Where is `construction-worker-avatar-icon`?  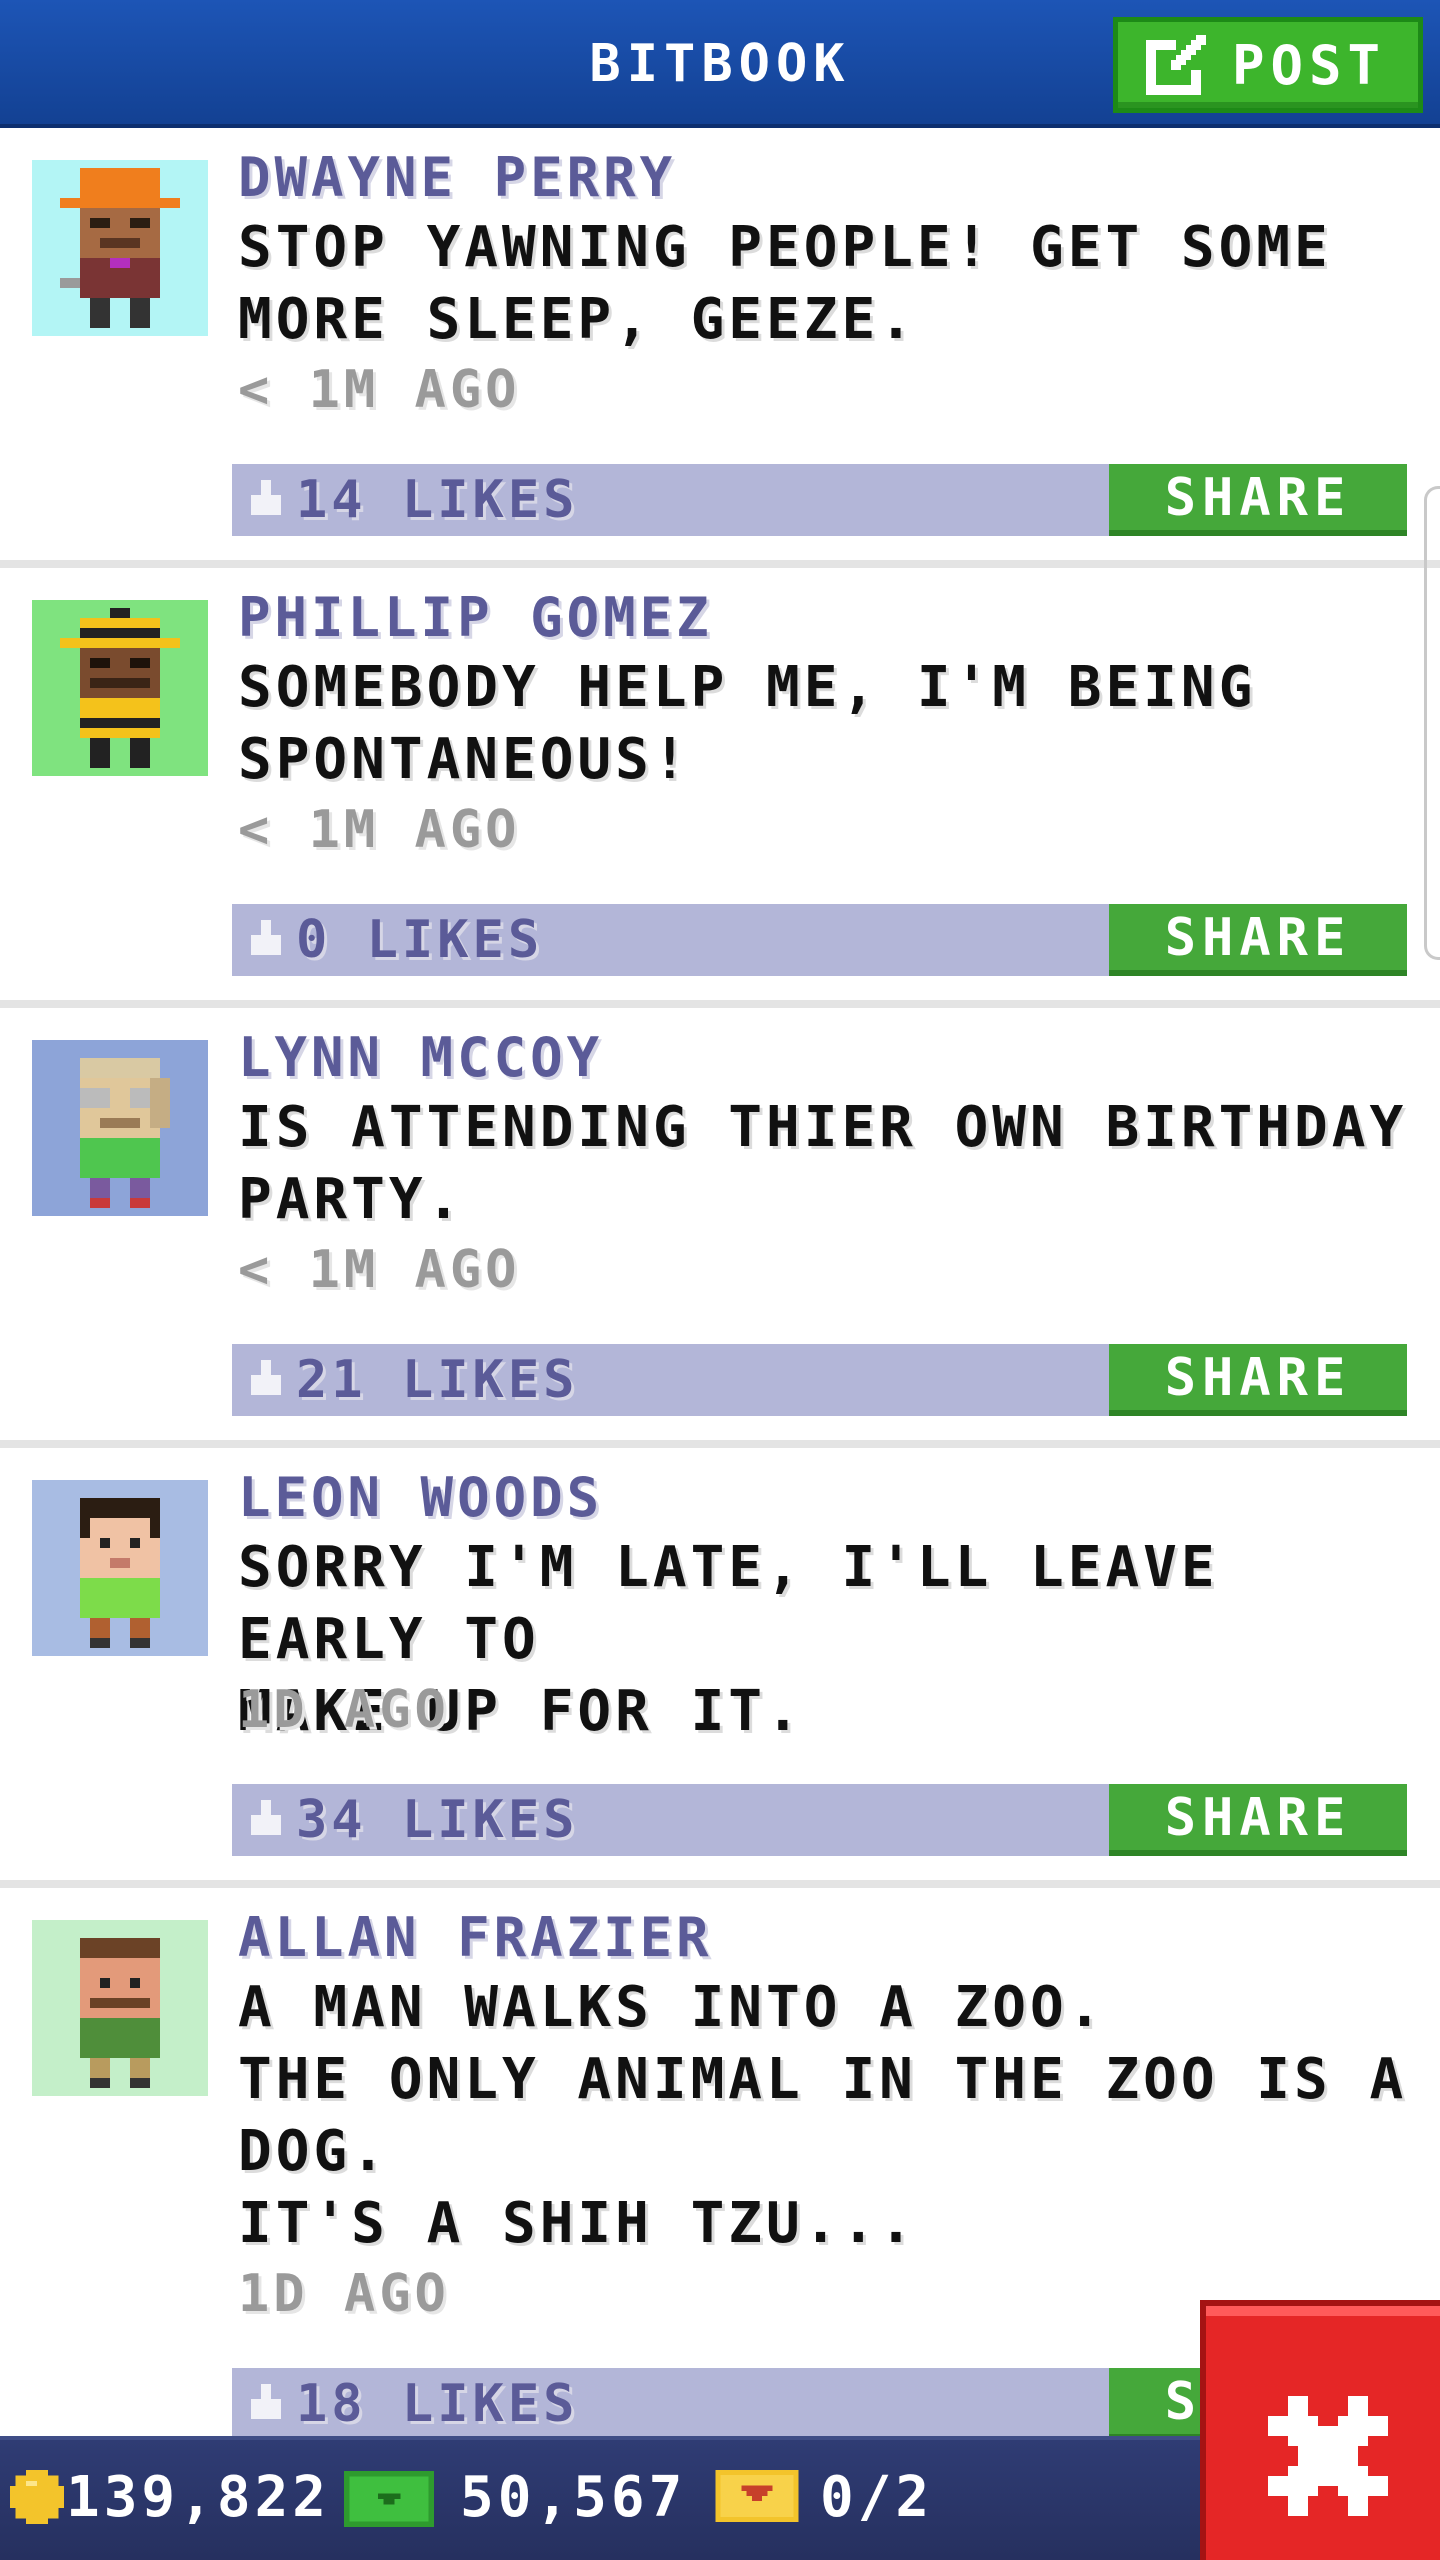
construction-worker-avatar-icon is located at coordinates (120, 248).